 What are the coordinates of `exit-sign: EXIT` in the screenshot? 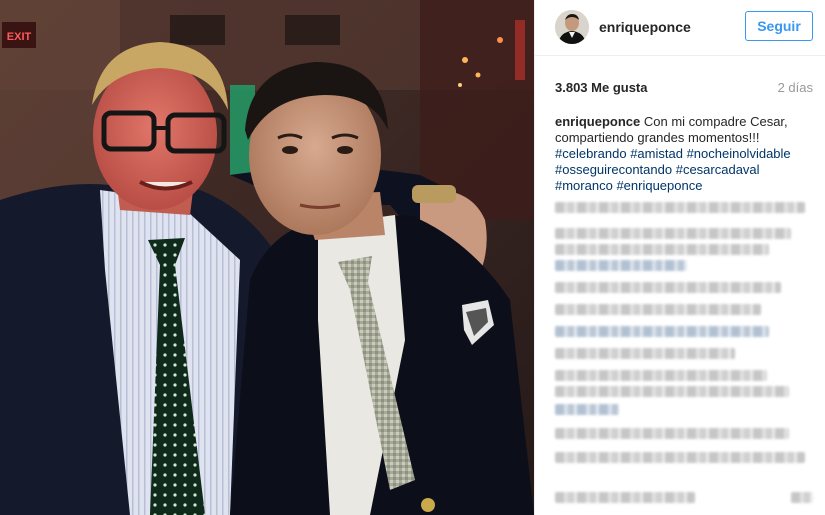 It's located at (19, 37).